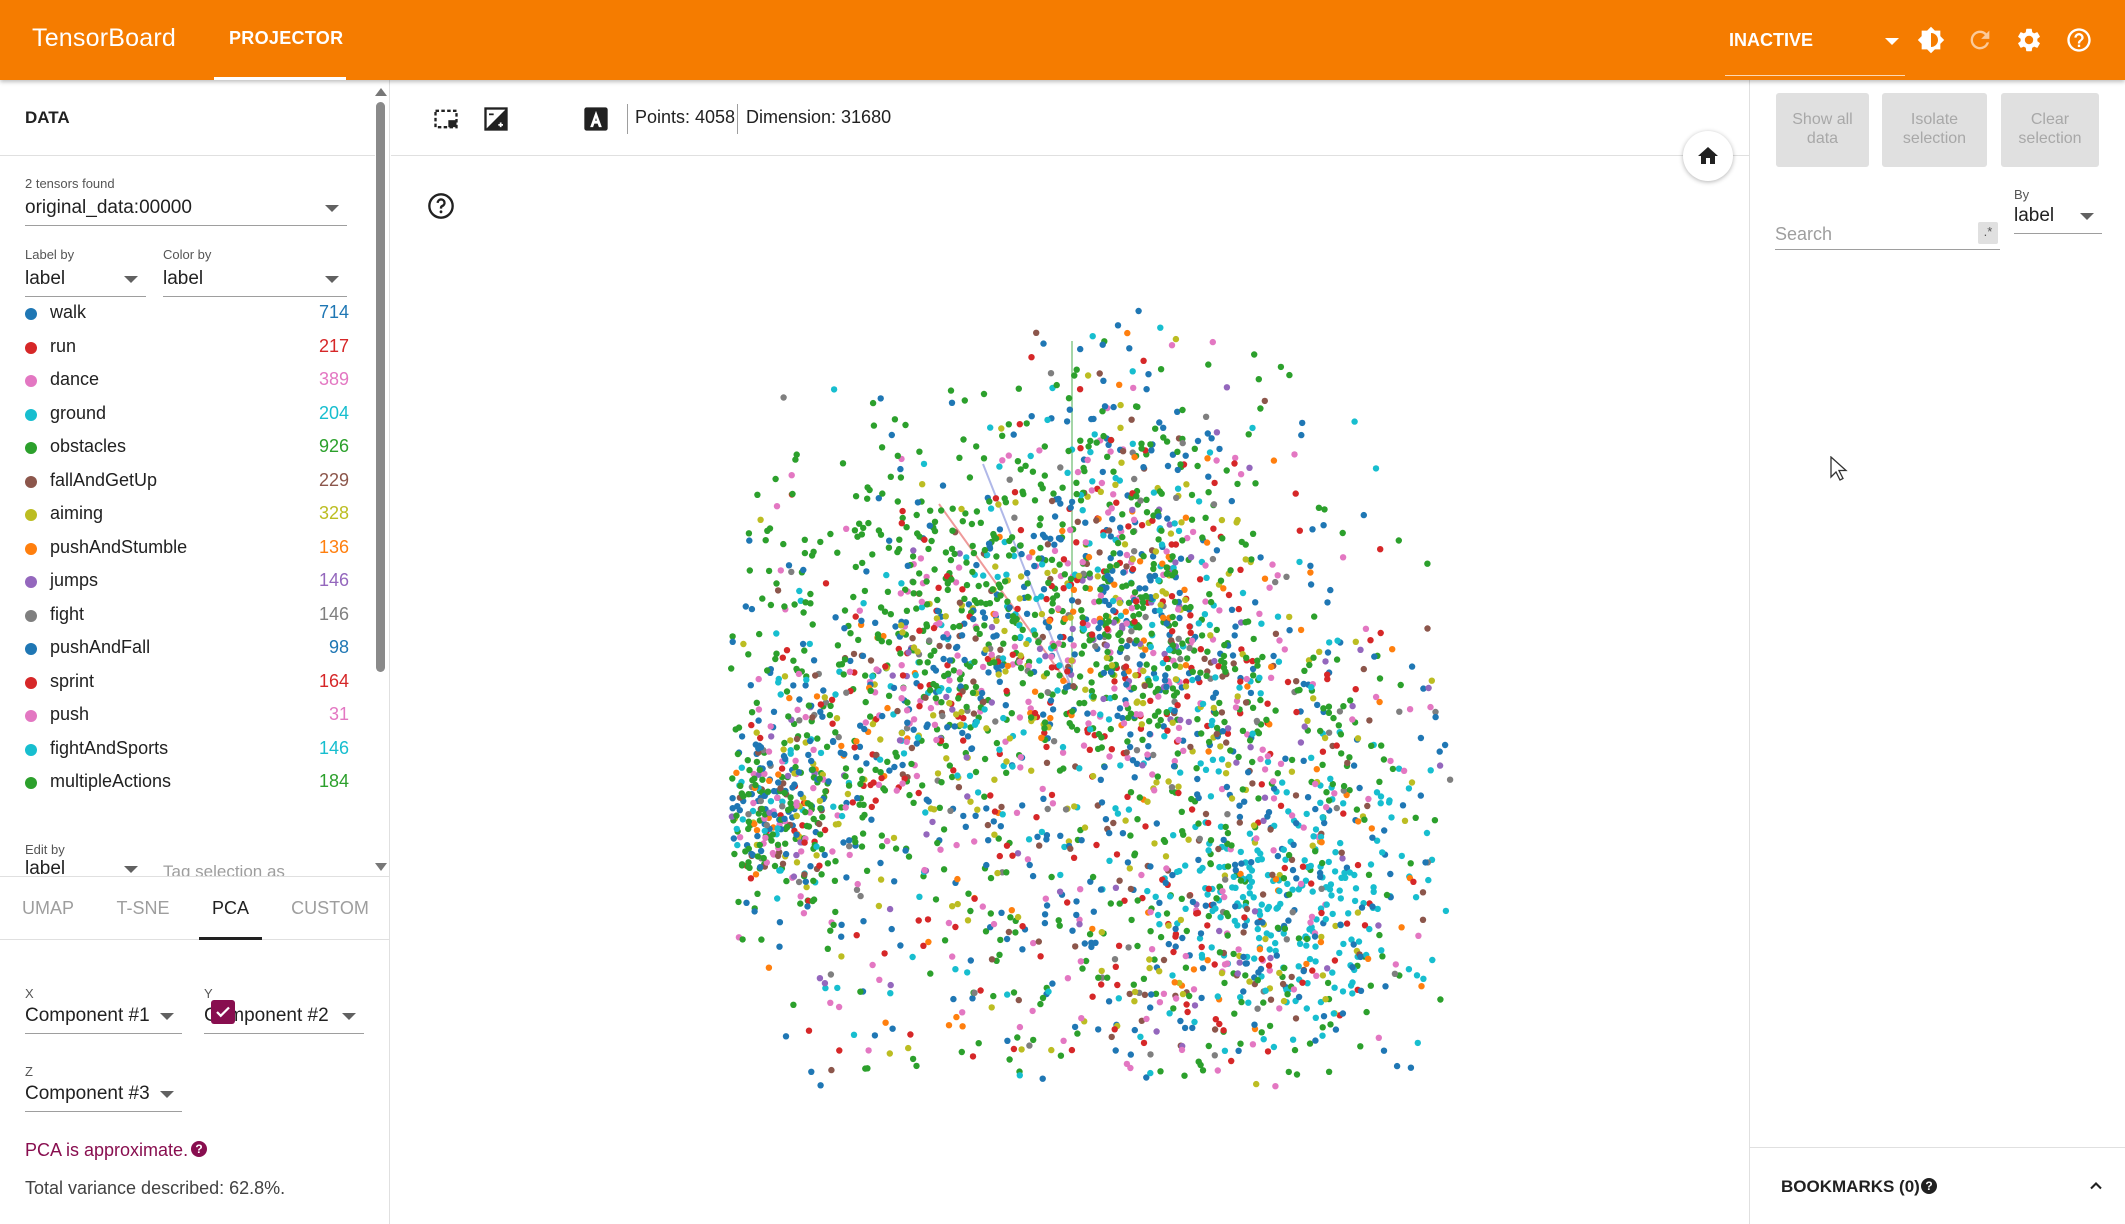 Image resolution: width=2125 pixels, height=1224 pixels. I want to click on theme-icon, so click(1931, 40).